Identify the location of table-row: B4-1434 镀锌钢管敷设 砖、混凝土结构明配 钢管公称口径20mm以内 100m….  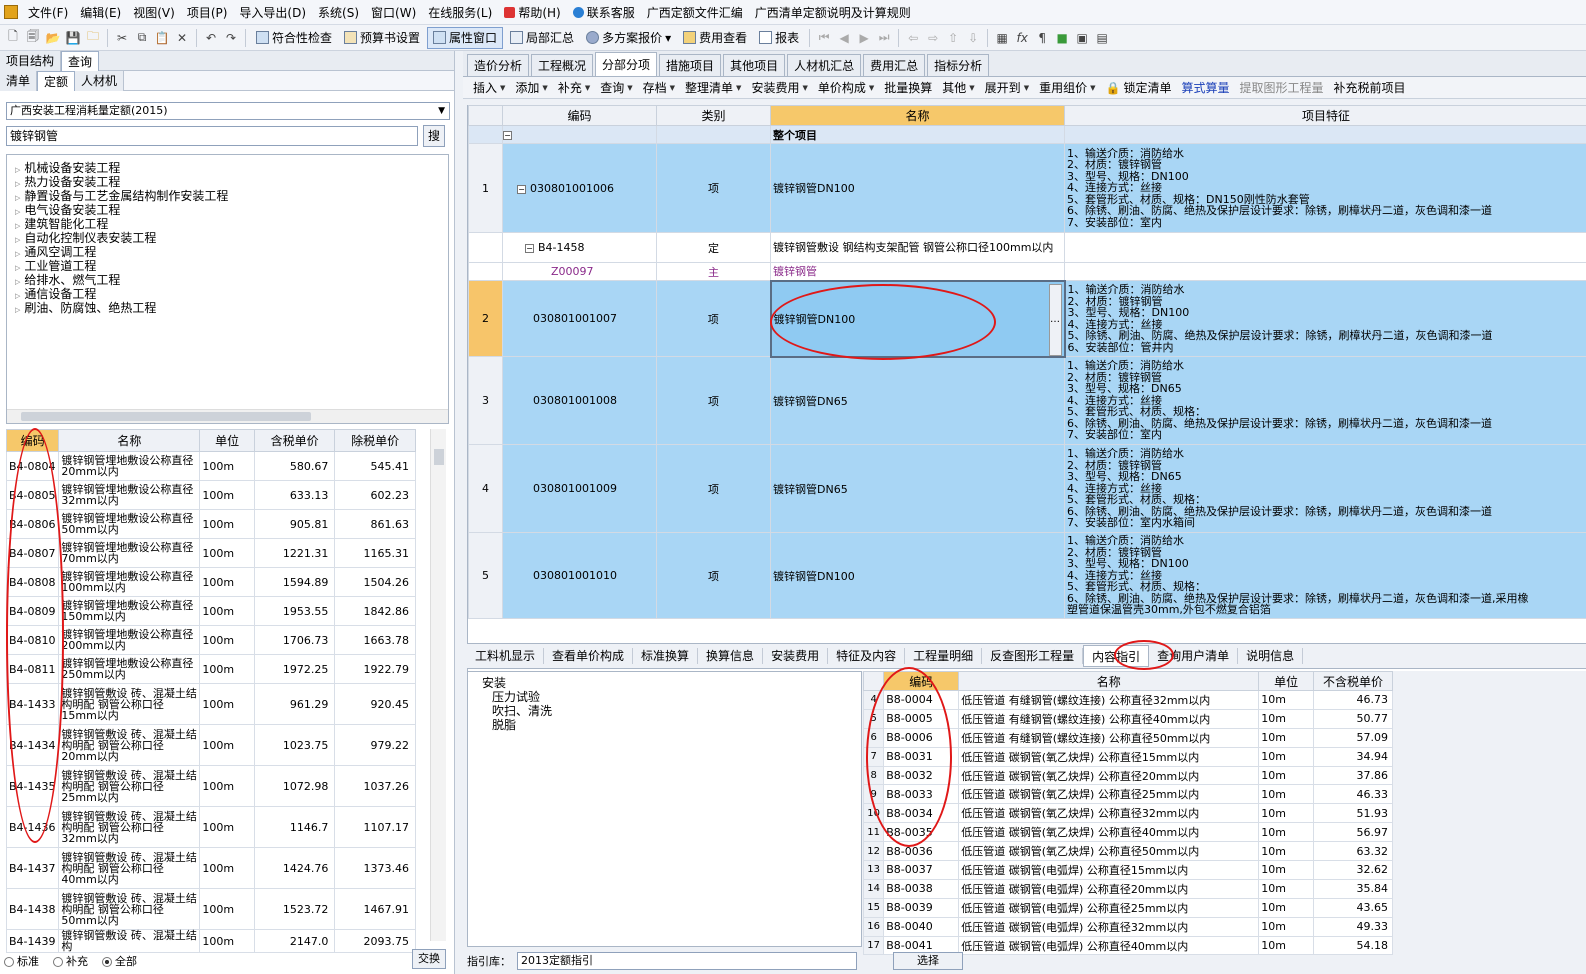
(210, 745).